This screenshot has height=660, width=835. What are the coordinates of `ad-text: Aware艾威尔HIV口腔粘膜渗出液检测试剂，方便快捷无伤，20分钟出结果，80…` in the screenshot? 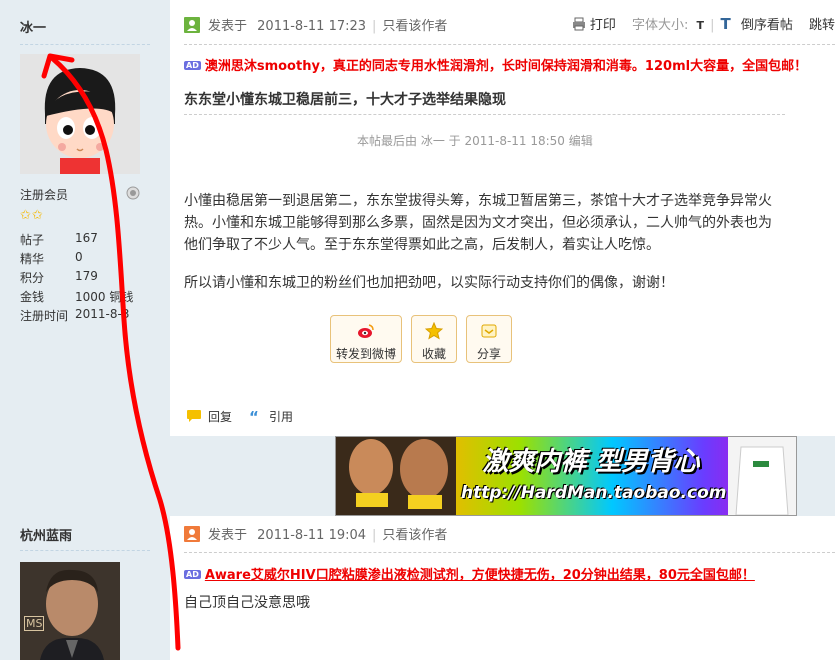 It's located at (480, 575).